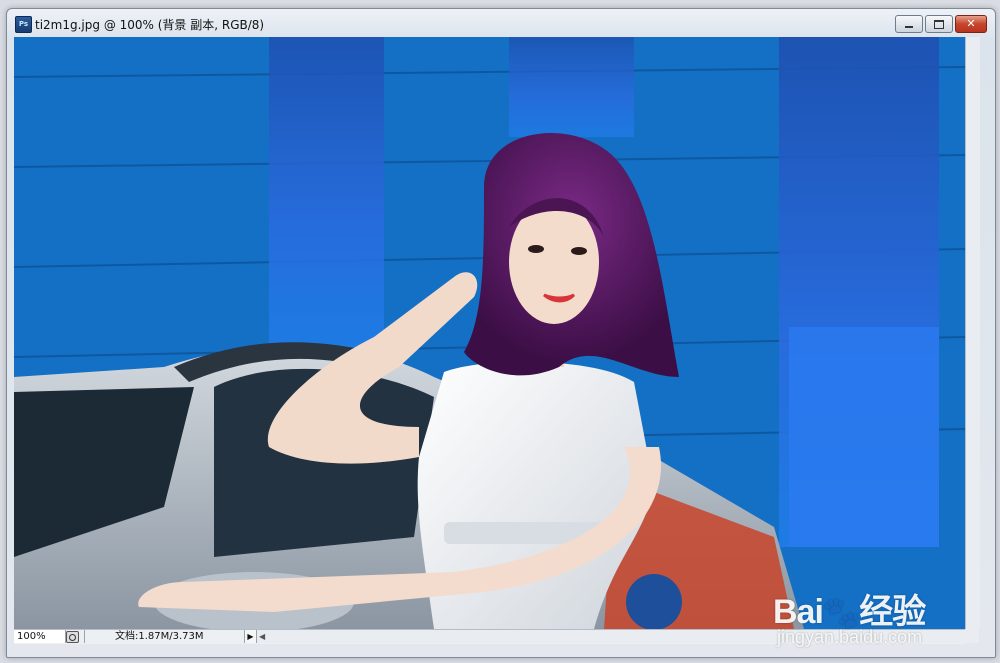 The height and width of the screenshot is (663, 1000). Describe the element at coordinates (501, 23) in the screenshot. I see `title-bar: Ps ti2m1g.jpg @ 100% (背景 副本, RGB/8) ✕` at that location.